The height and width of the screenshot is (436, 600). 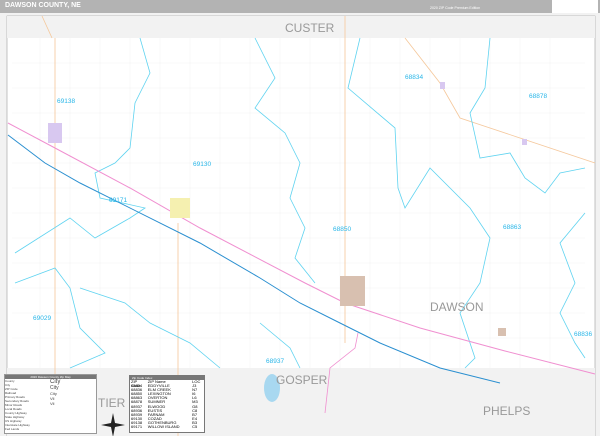 What do you see at coordinates (302, 380) in the screenshot?
I see `county-label-gosper: GOSPER` at bounding box center [302, 380].